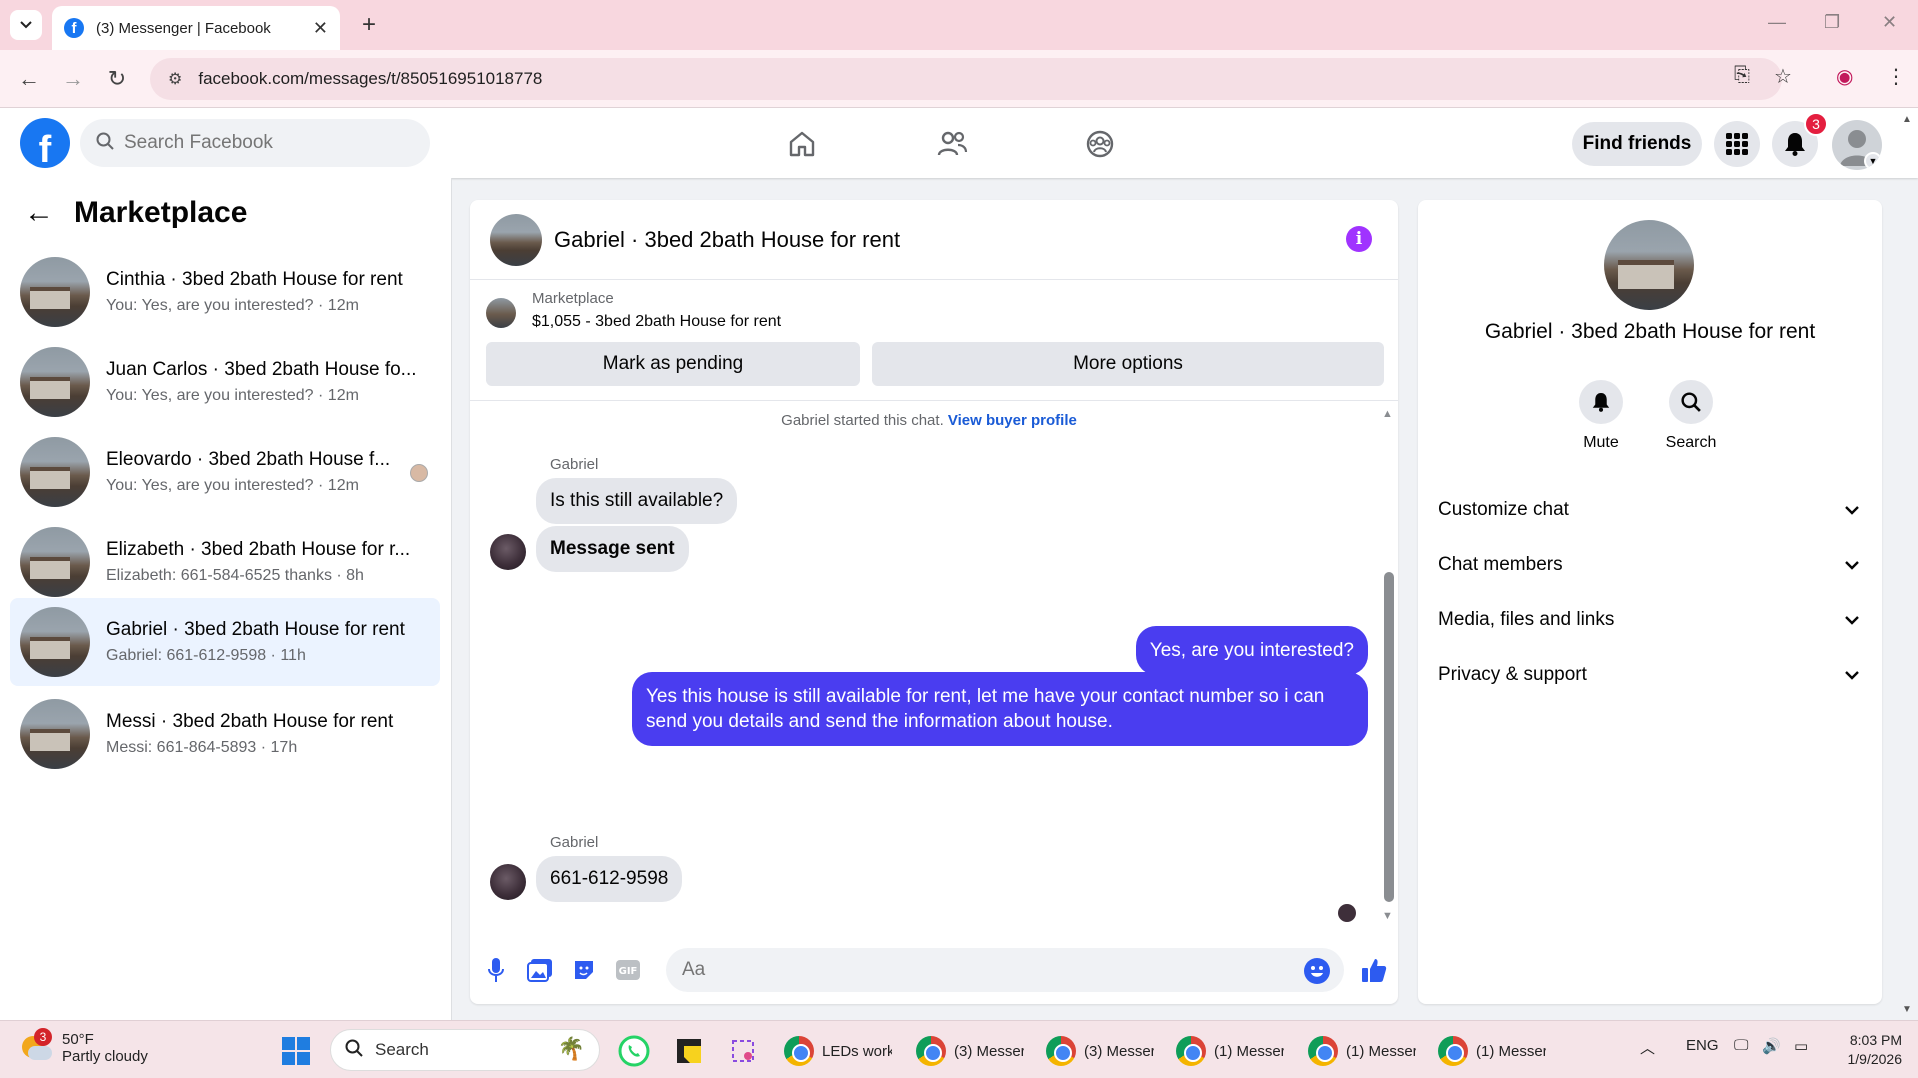 The height and width of the screenshot is (1078, 1918). I want to click on taskbar-app: LEDs work, so click(838, 1051).